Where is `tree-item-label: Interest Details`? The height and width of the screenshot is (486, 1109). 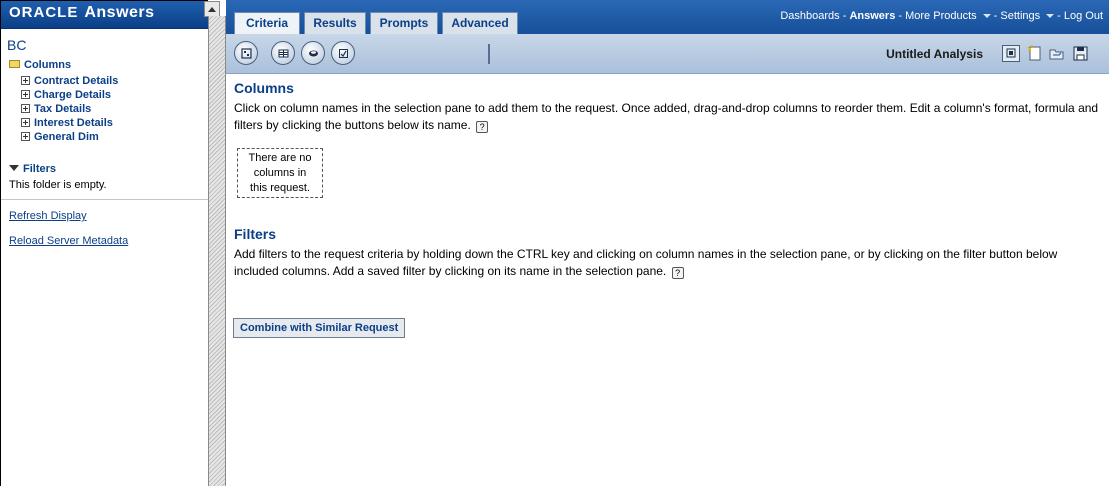
tree-item-label: Interest Details is located at coordinates (73, 123).